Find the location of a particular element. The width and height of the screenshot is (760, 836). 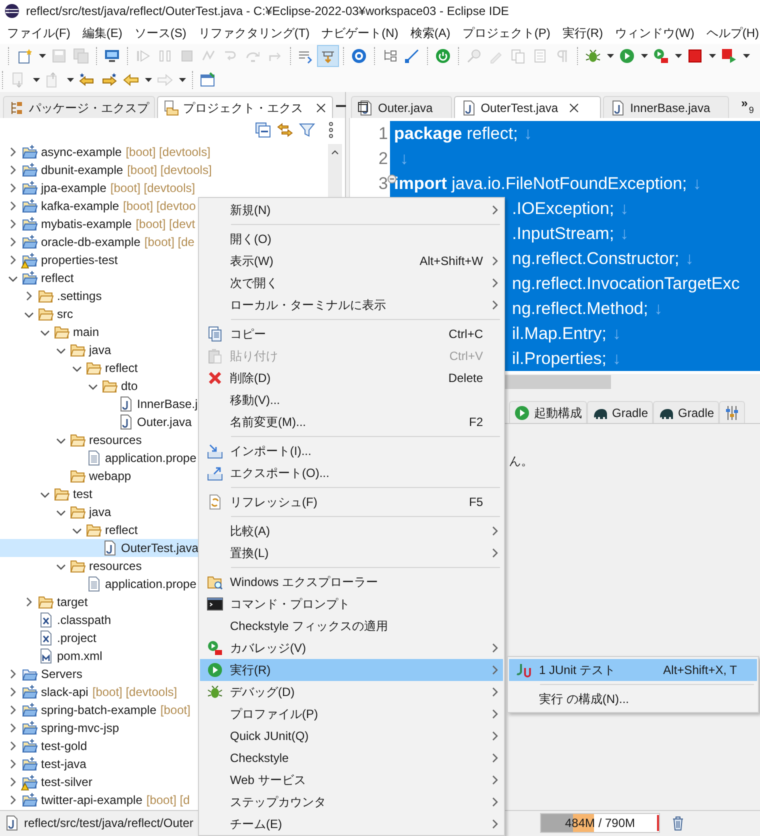

menu-item: プロファイル(P) is located at coordinates (351, 714).